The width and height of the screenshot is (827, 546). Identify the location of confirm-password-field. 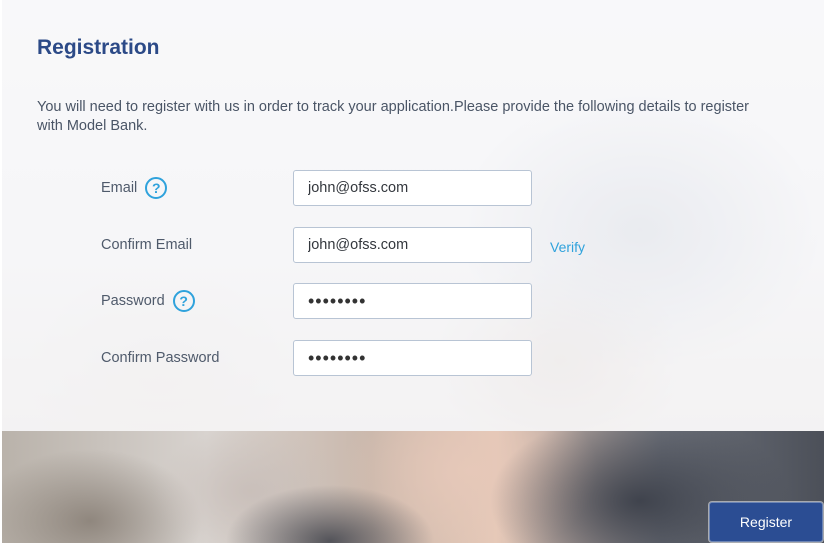
(412, 358).